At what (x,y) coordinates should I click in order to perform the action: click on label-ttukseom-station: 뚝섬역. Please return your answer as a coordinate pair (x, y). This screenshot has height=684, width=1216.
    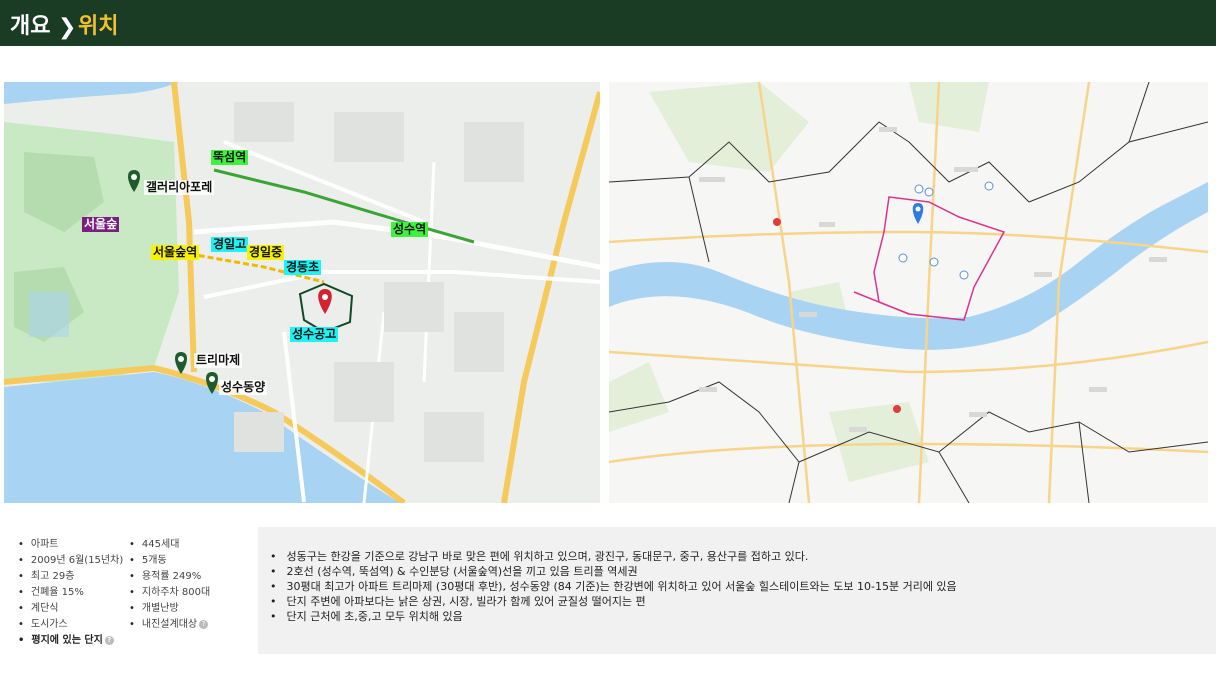
    Looking at the image, I should click on (230, 157).